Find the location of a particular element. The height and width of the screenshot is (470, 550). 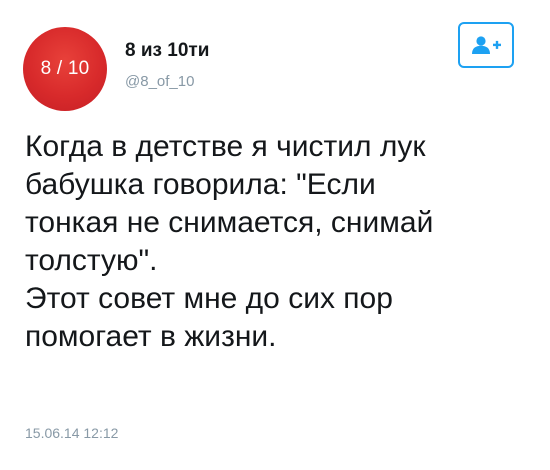

follow-button is located at coordinates (486, 45).